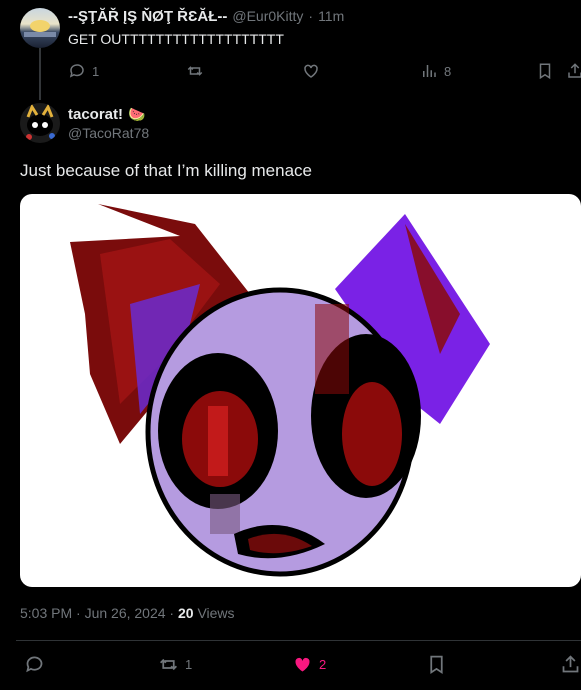 The width and height of the screenshot is (581, 690). What do you see at coordinates (429, 71) in the screenshot?
I see `views-icon` at bounding box center [429, 71].